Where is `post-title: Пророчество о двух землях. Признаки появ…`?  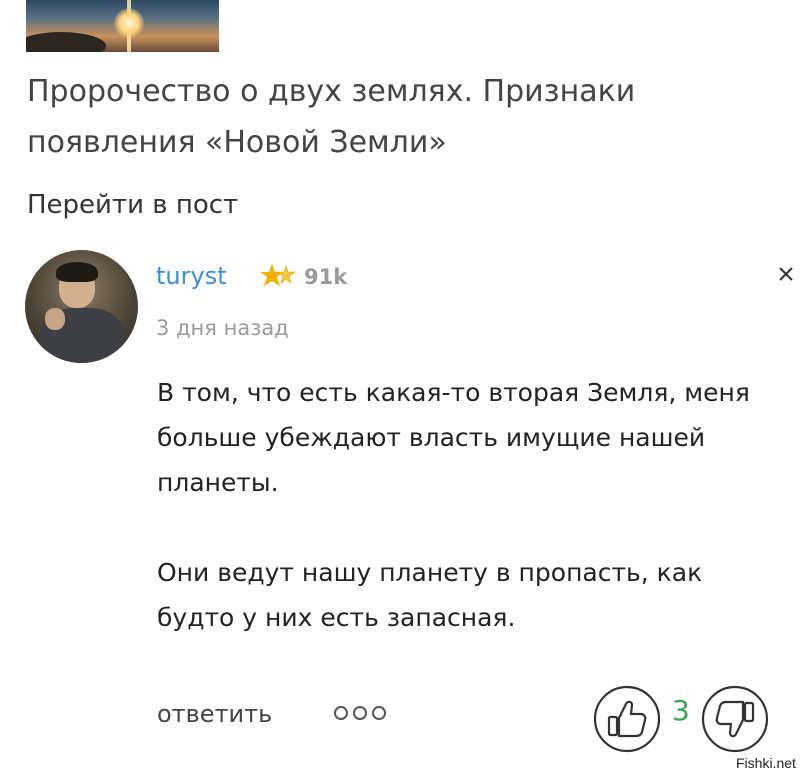 post-title: Пророчество о двух землях. Признаки появ… is located at coordinates (397, 117).